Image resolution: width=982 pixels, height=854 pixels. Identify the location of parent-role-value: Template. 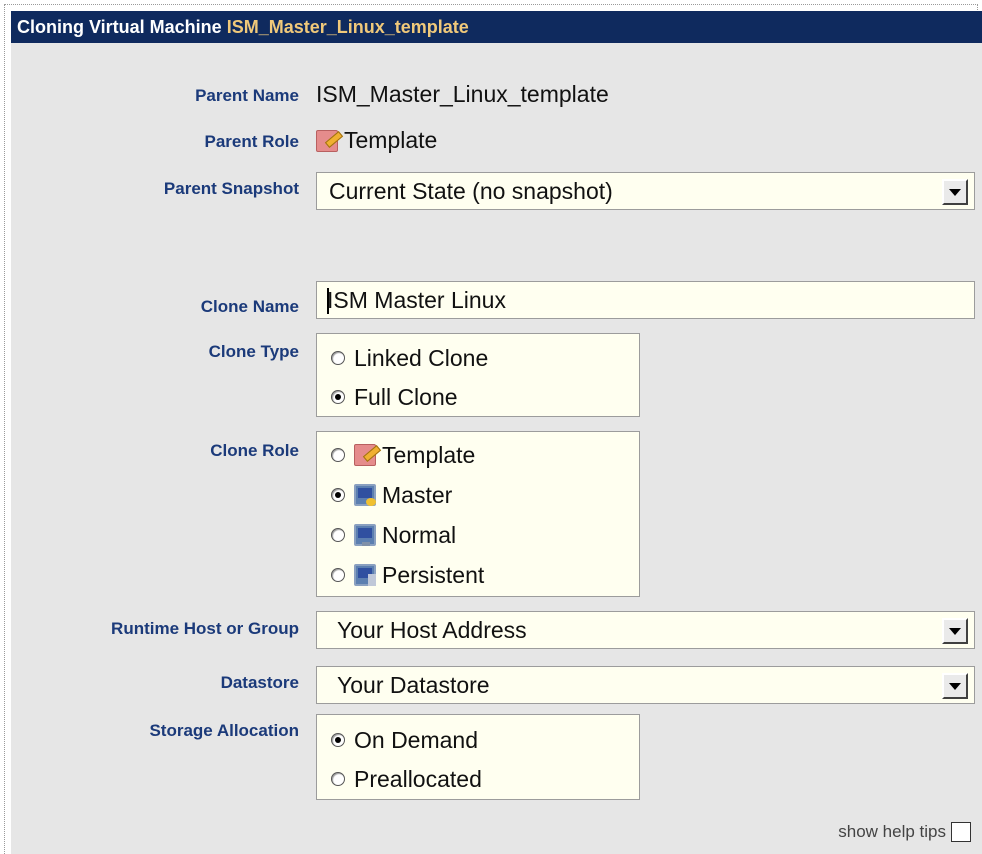
(376, 140).